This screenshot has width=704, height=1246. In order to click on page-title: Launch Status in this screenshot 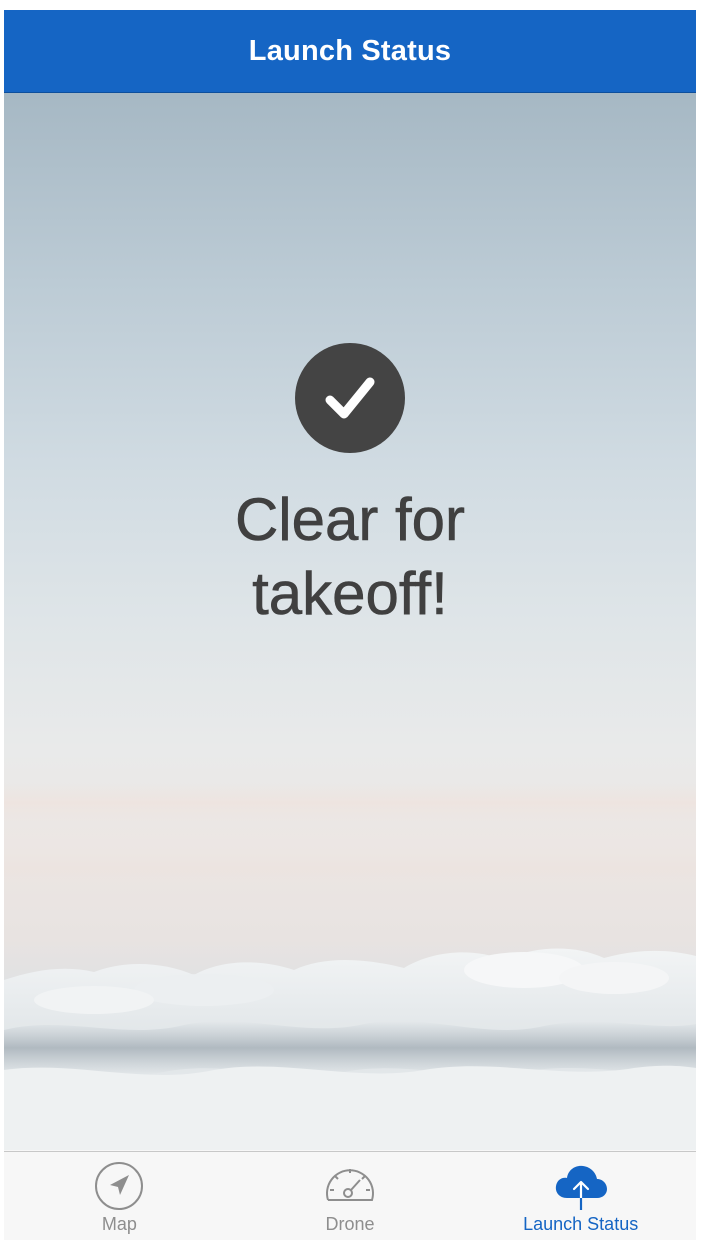, I will do `click(350, 50)`.